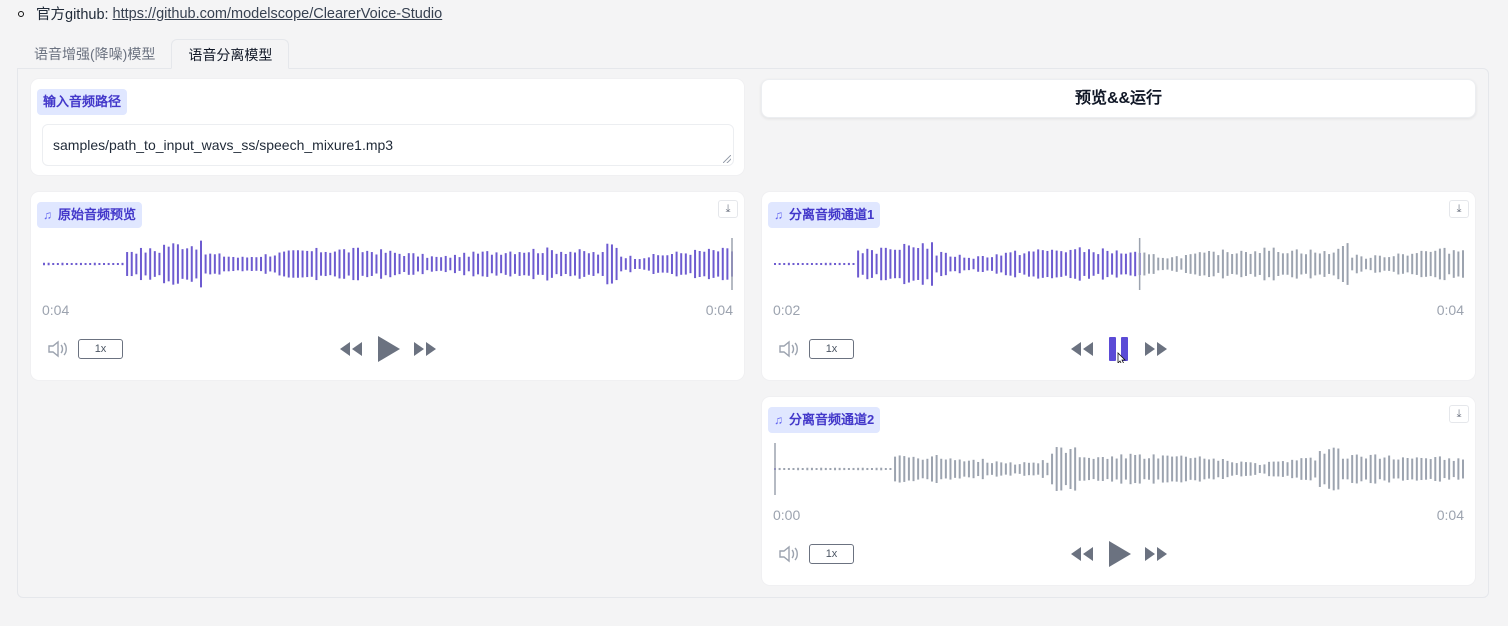 The image size is (1508, 626). What do you see at coordinates (72, 15) in the screenshot?
I see `github-label: 官方github:` at bounding box center [72, 15].